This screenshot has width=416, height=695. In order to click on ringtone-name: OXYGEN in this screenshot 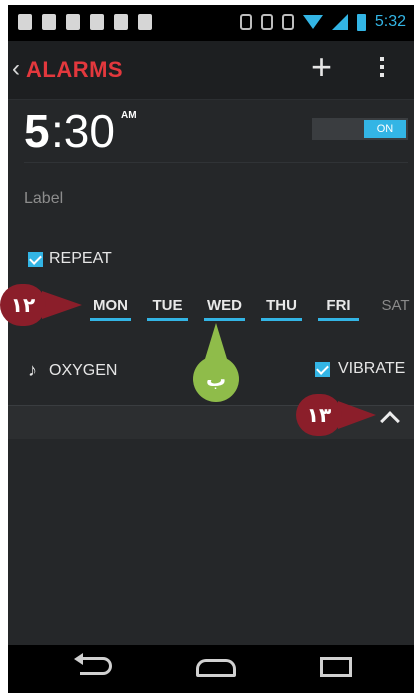, I will do `click(83, 370)`.